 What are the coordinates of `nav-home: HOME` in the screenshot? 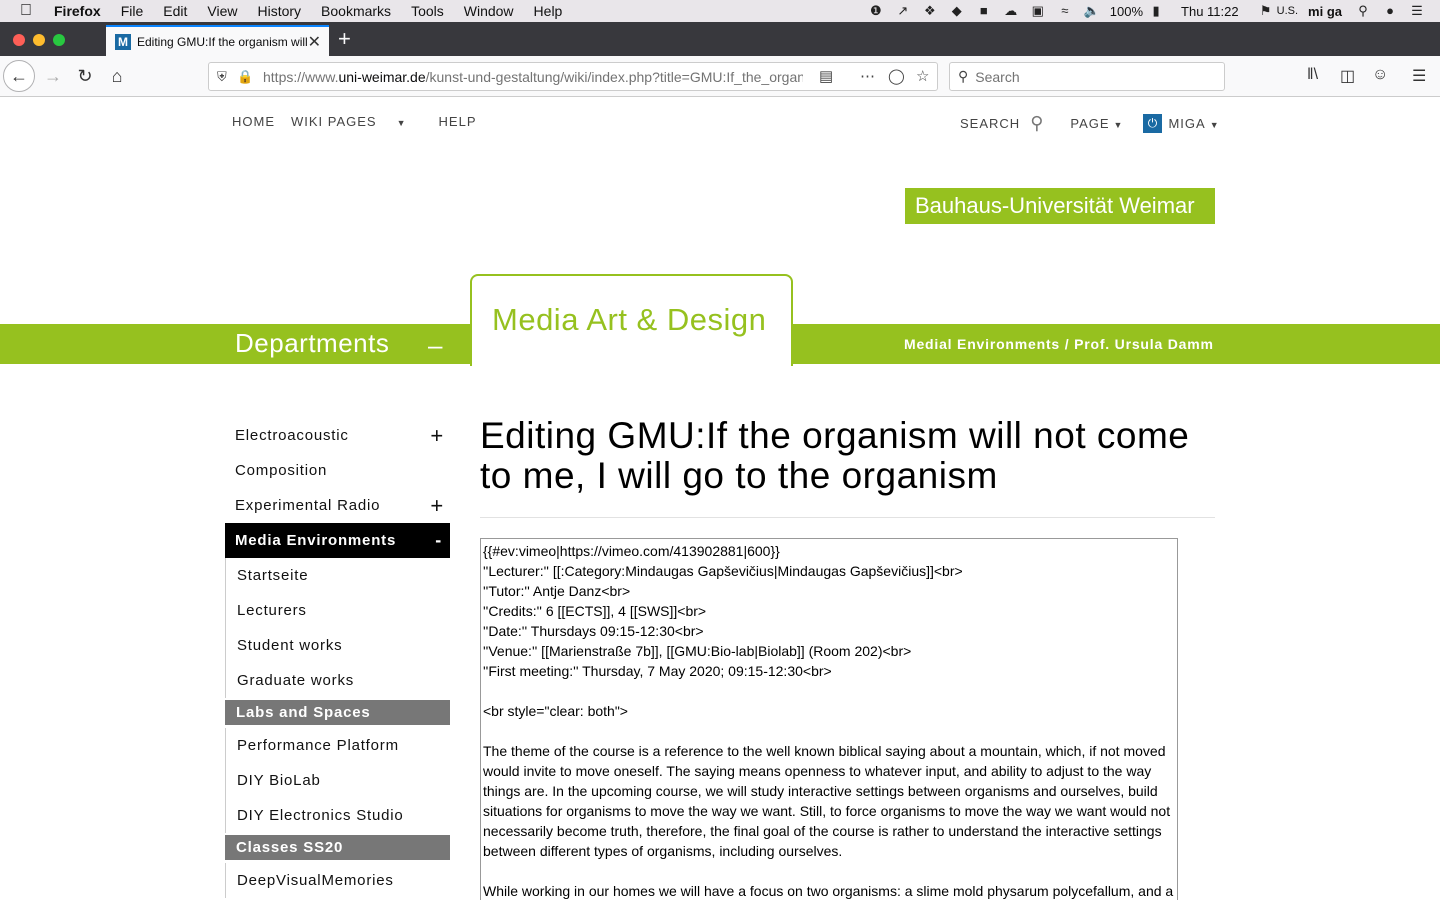 It's located at (253, 121).